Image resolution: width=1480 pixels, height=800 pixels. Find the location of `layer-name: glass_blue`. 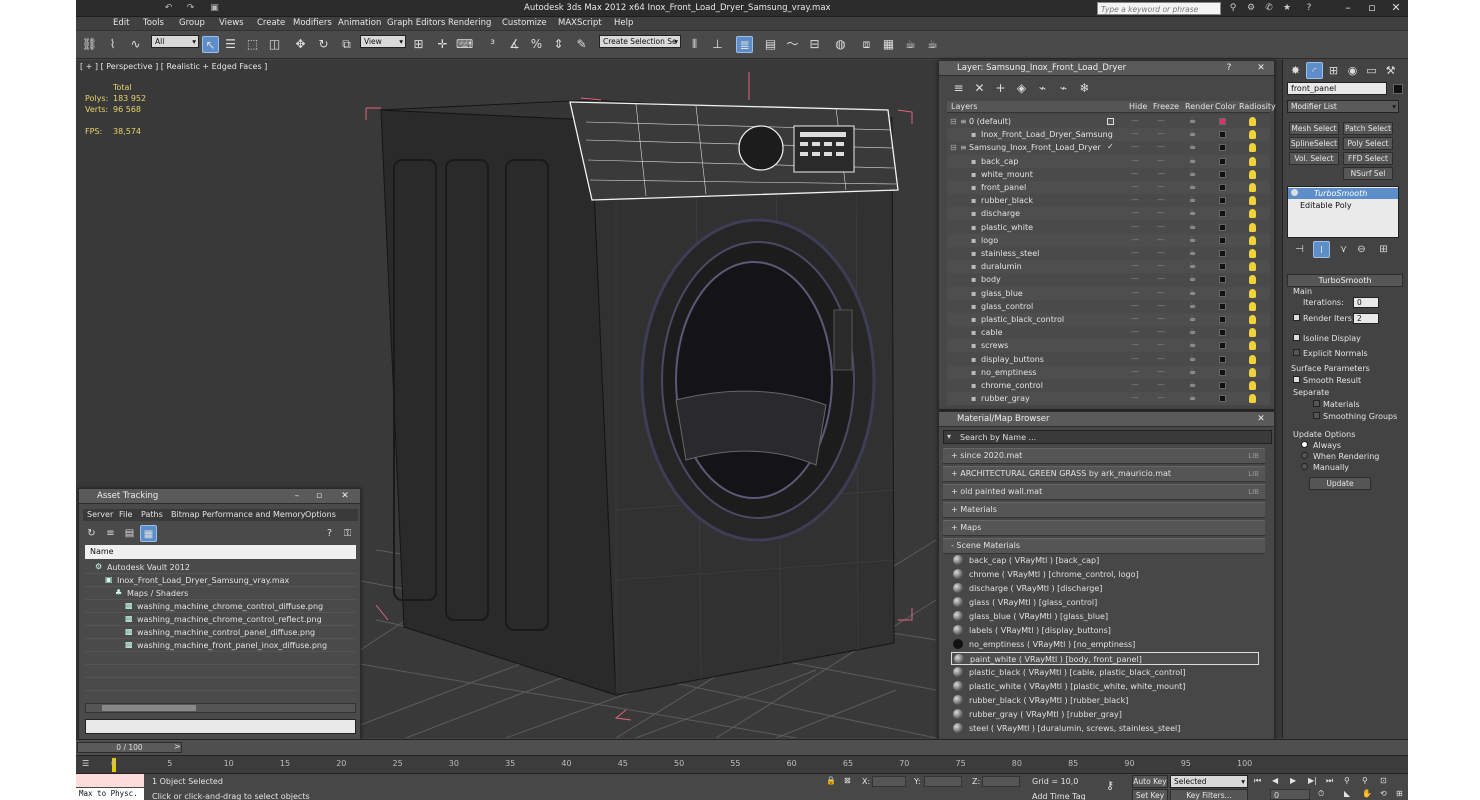

layer-name: glass_blue is located at coordinates (1002, 293).